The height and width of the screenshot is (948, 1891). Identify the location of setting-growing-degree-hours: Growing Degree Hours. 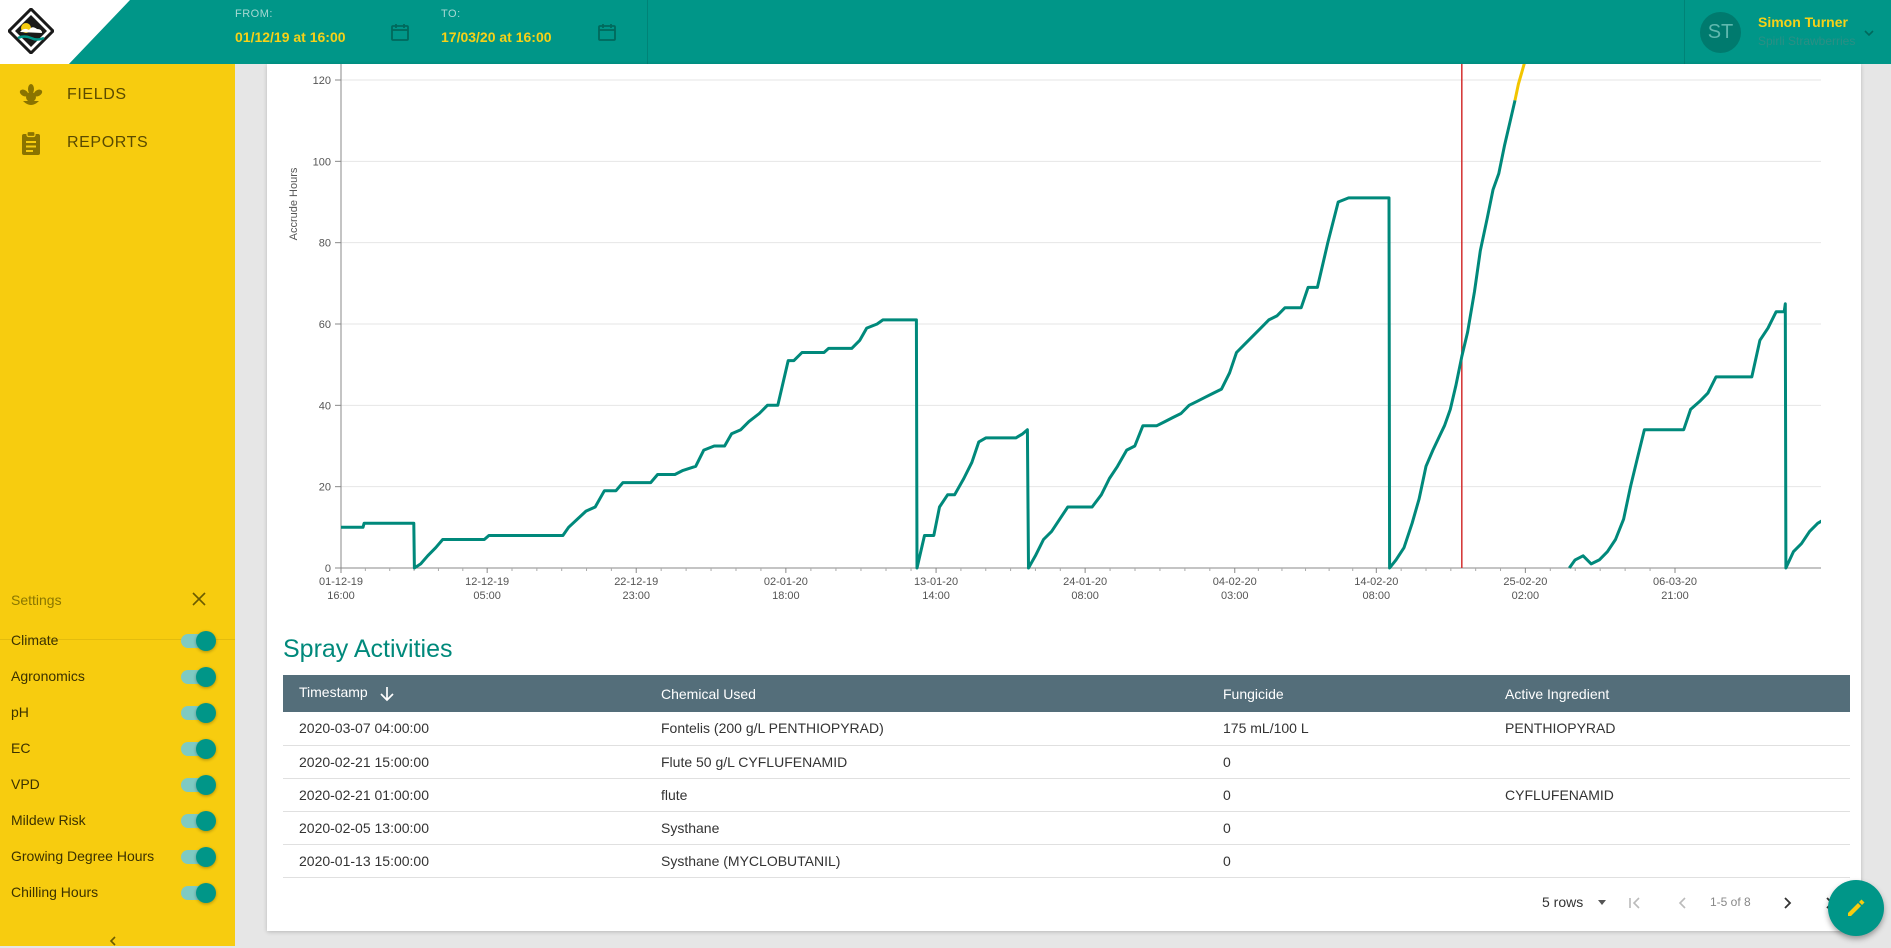
(117, 857).